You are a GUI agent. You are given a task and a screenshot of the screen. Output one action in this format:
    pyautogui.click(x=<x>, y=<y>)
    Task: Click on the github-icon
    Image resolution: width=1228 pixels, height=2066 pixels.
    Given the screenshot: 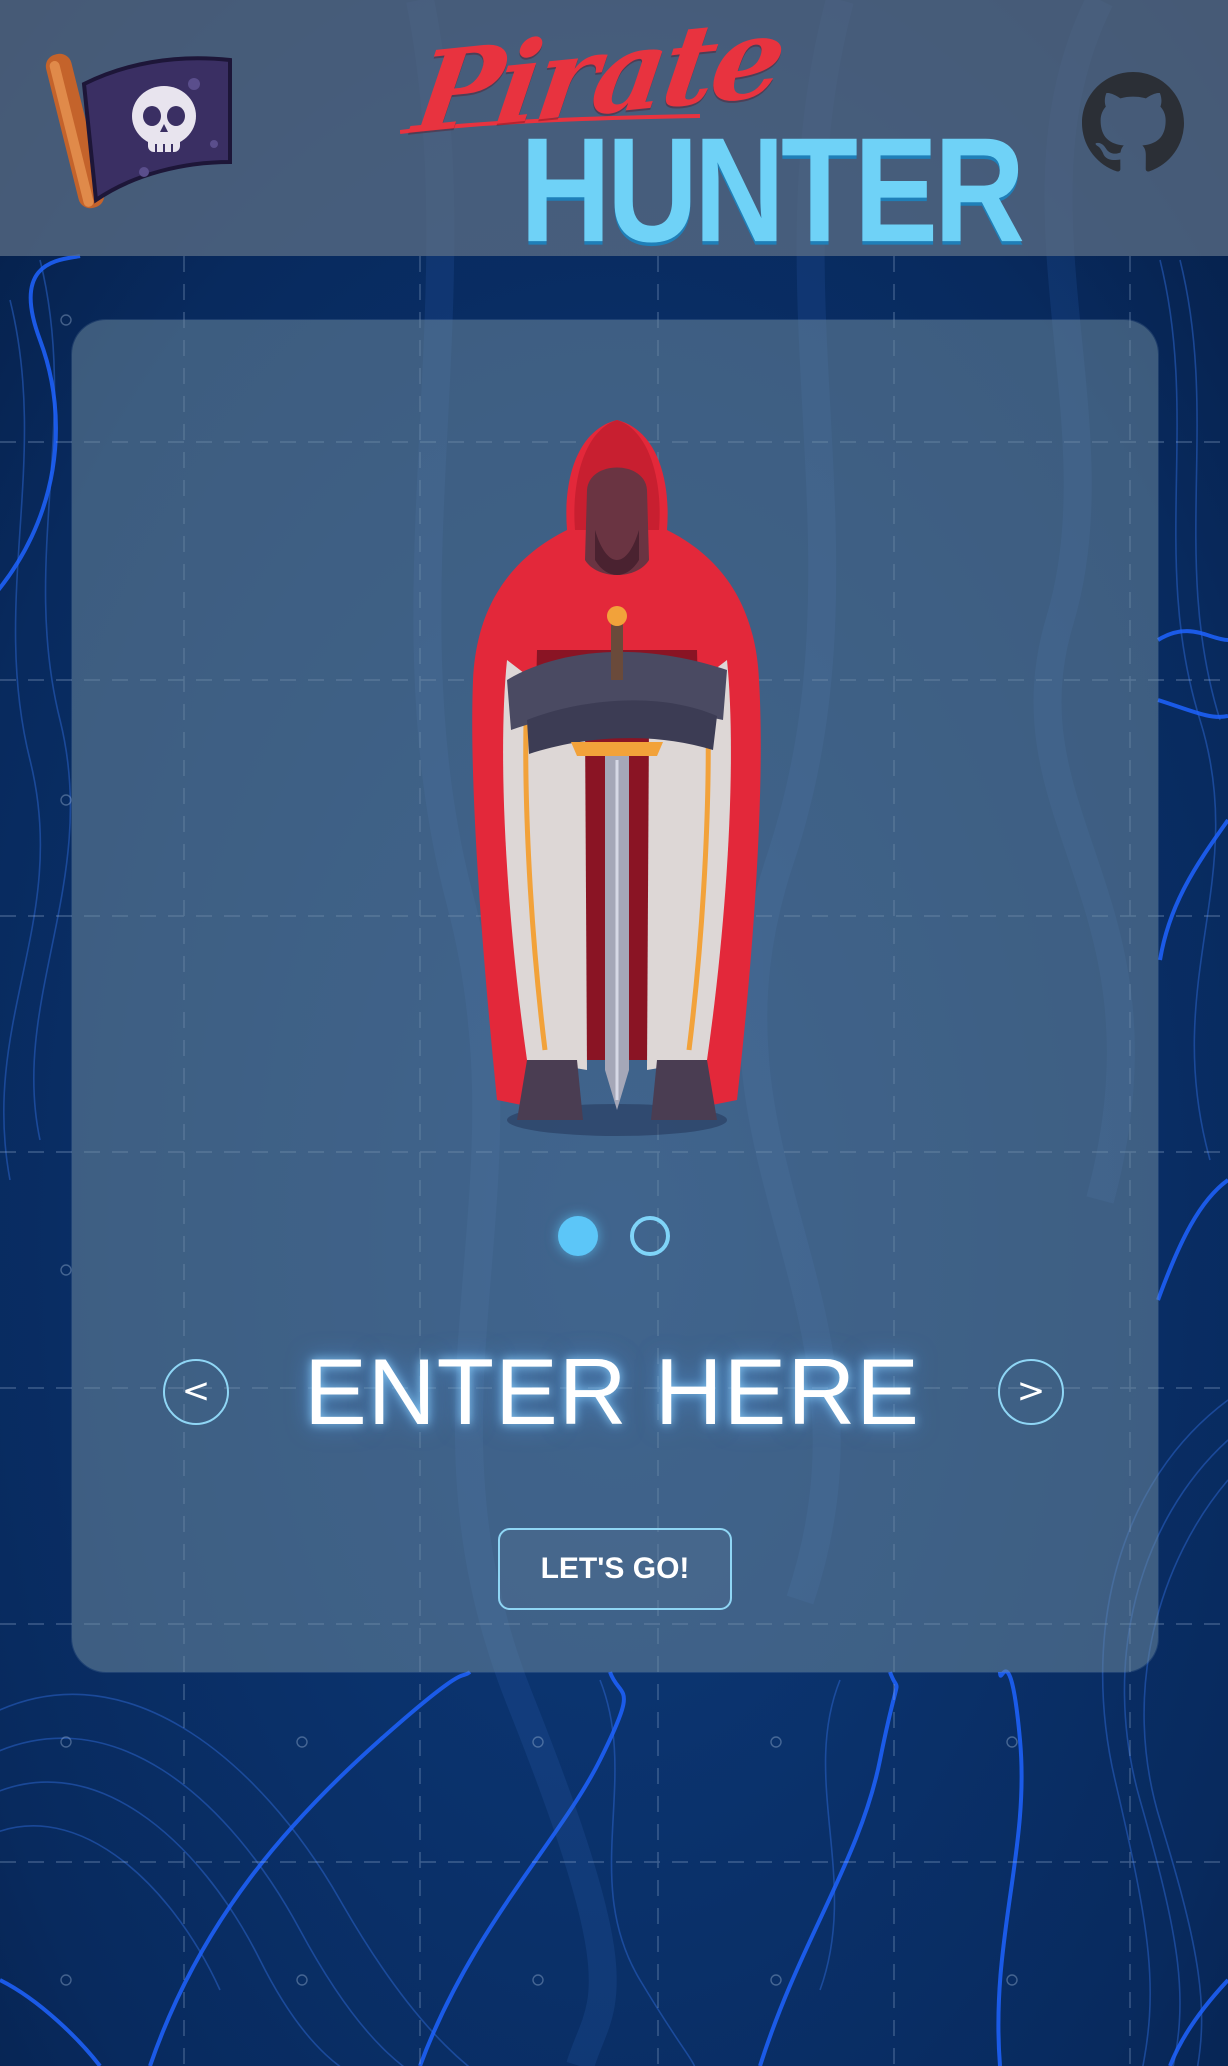 What is the action you would take?
    pyautogui.click(x=1133, y=123)
    